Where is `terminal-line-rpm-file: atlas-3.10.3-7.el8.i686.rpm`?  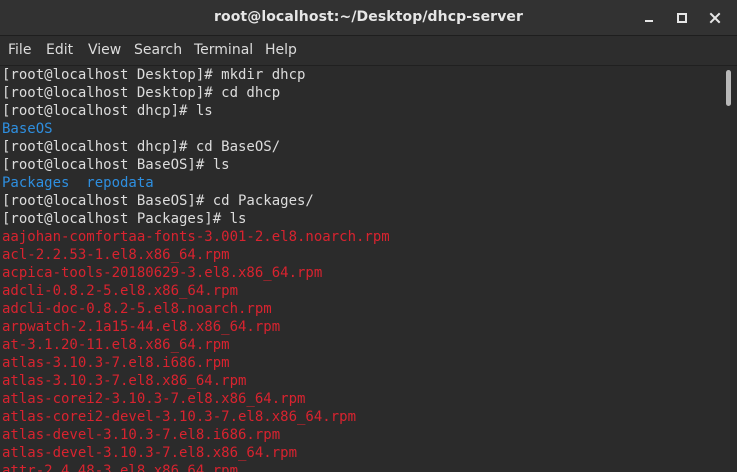 terminal-line-rpm-file: atlas-3.10.3-7.el8.i686.rpm is located at coordinates (116, 363).